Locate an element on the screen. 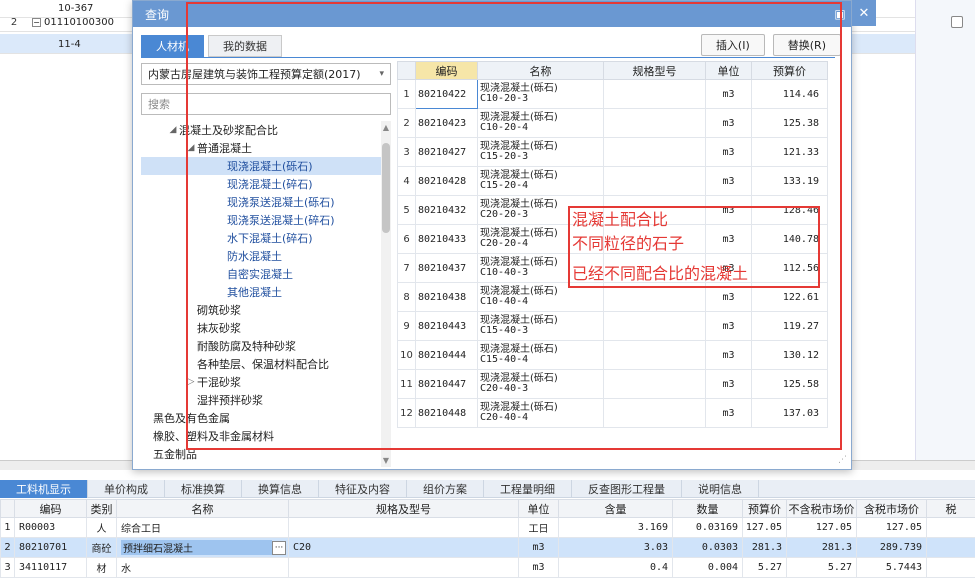  row-number: 1 is located at coordinates (7, 527).